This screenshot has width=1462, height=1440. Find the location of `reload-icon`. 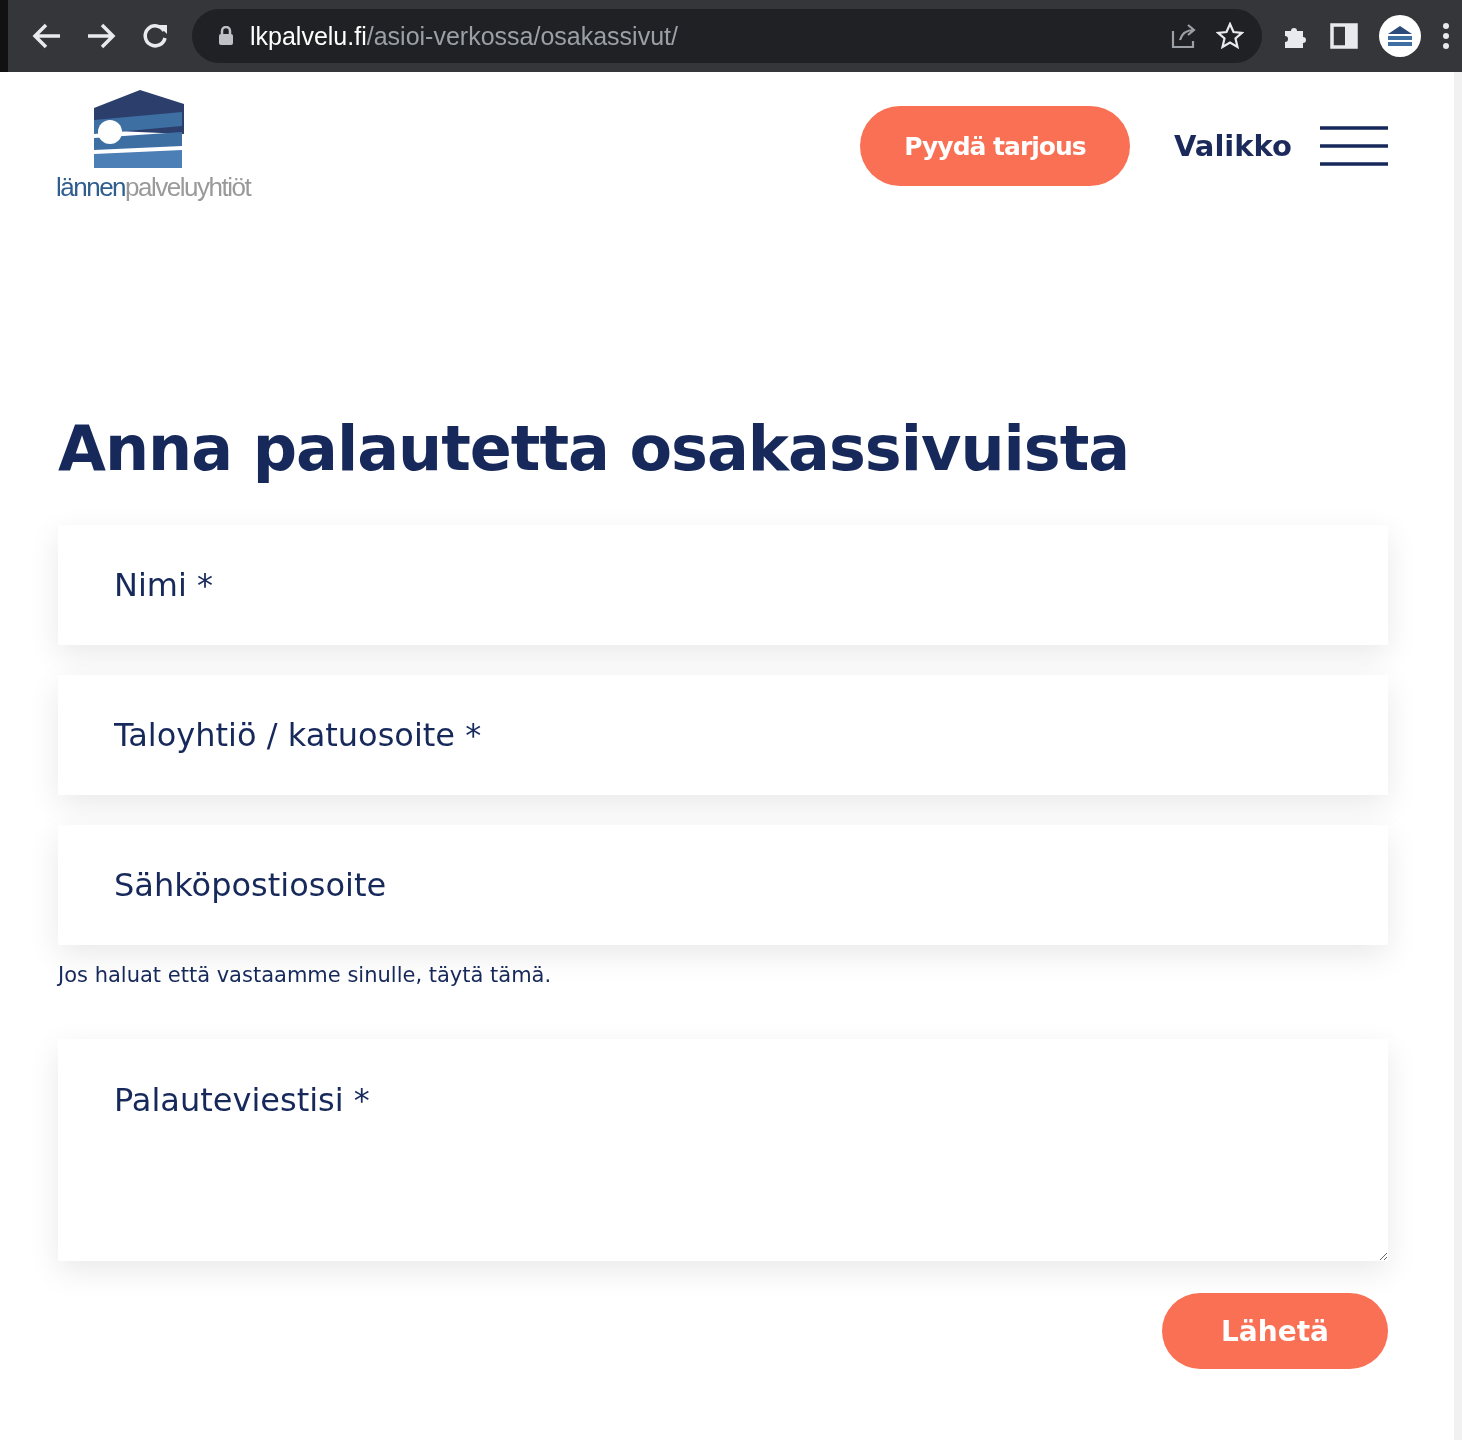

reload-icon is located at coordinates (155, 36).